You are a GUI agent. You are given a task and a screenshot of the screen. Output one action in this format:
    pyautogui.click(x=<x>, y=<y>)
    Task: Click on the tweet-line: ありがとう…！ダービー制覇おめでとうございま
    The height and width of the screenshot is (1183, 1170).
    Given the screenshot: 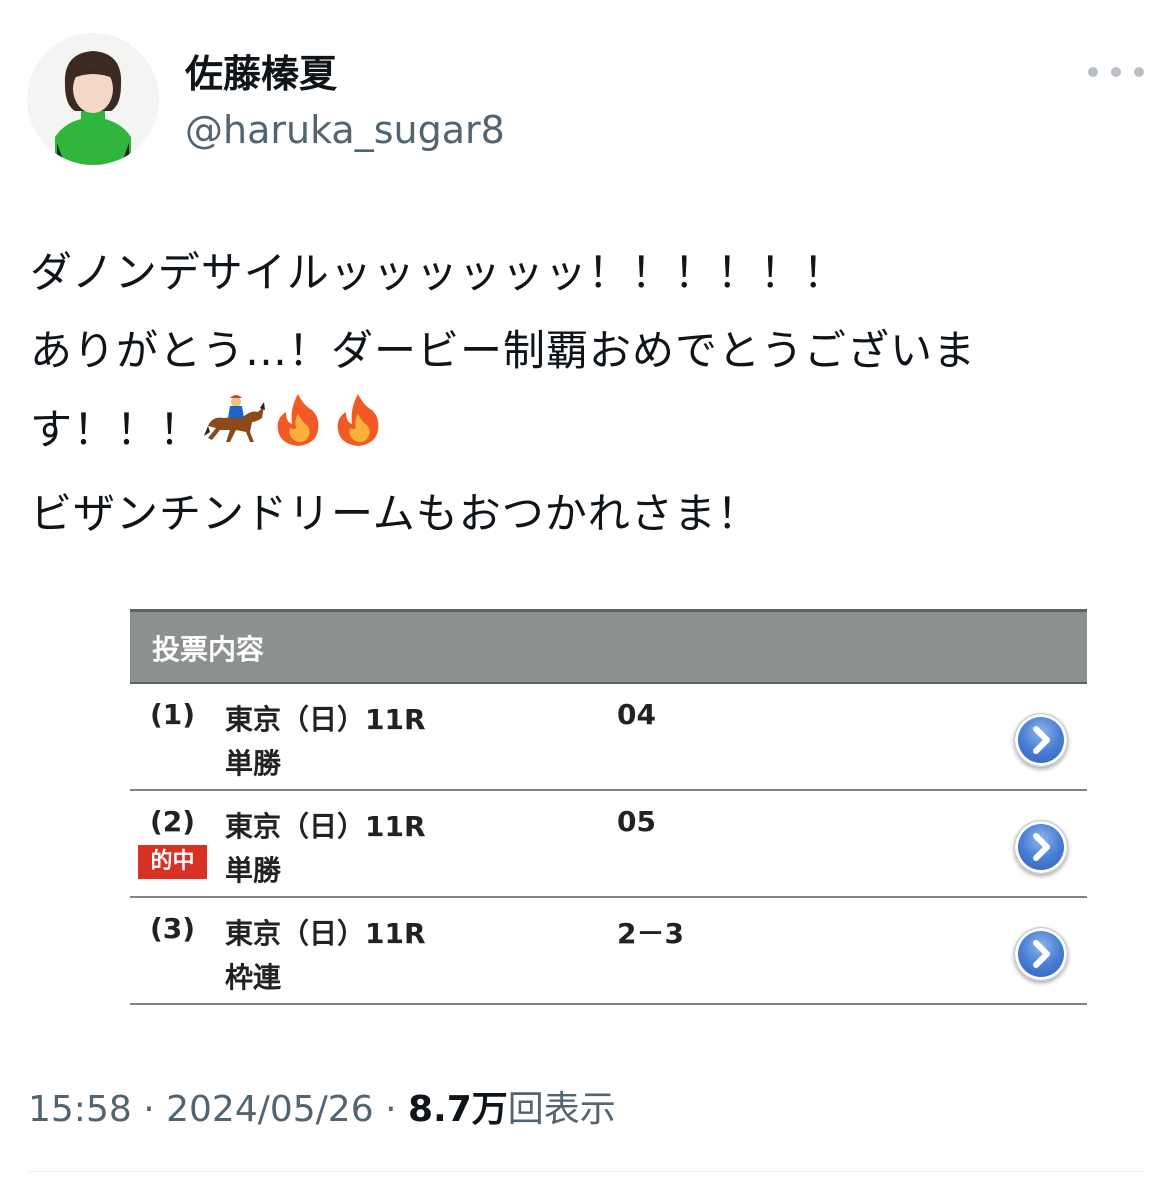 What is the action you would take?
    pyautogui.click(x=503, y=350)
    